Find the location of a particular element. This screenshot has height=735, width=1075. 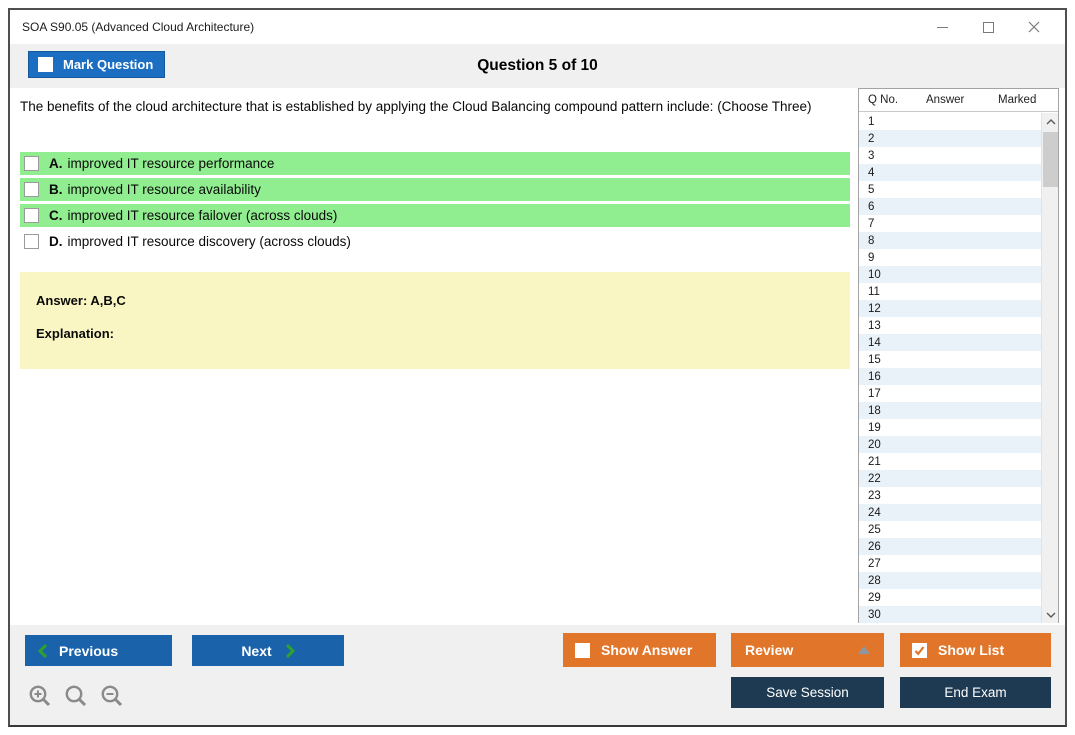

list-cell-q_no: 12 is located at coordinates (874, 308).